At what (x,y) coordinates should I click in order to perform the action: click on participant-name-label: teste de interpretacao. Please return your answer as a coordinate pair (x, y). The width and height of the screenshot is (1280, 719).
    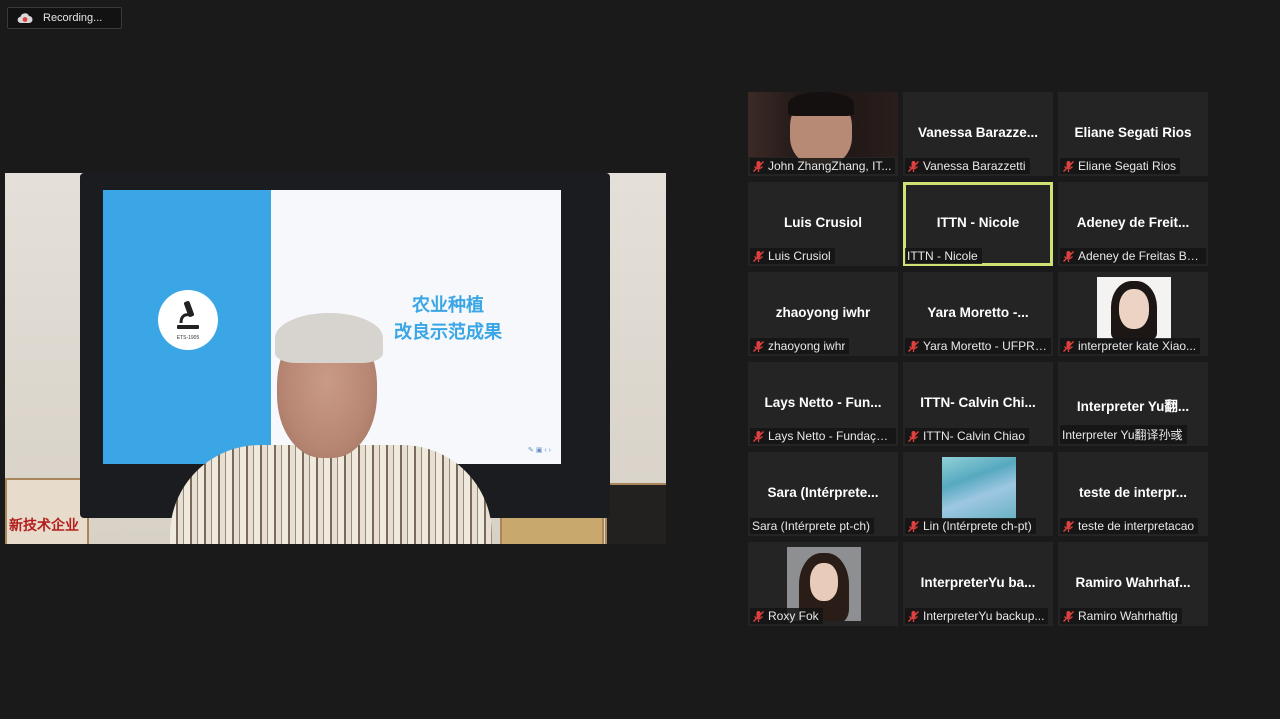
    Looking at the image, I should click on (1129, 526).